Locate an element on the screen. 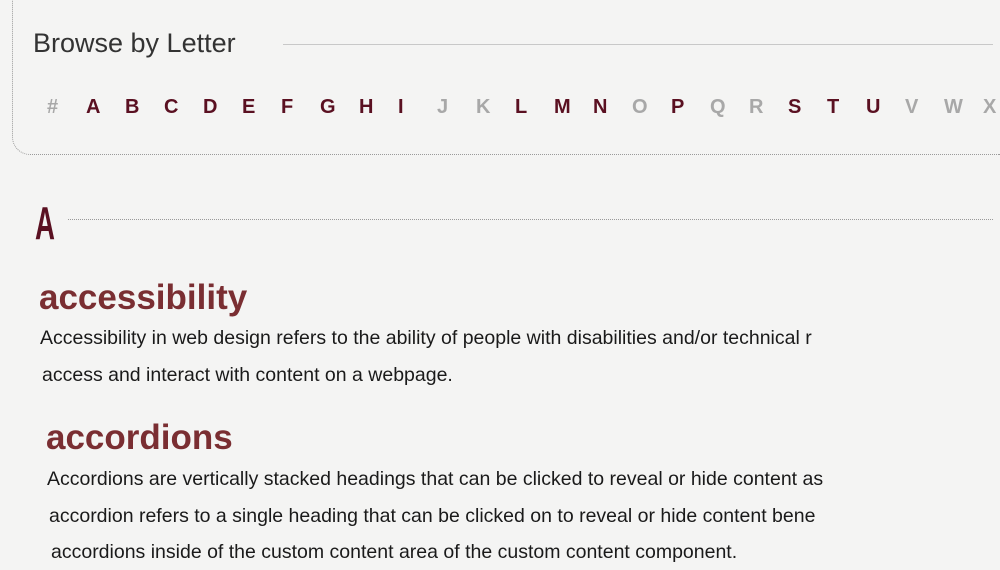 This screenshot has width=1000, height=570. letter-link-hash: # is located at coordinates (53, 107).